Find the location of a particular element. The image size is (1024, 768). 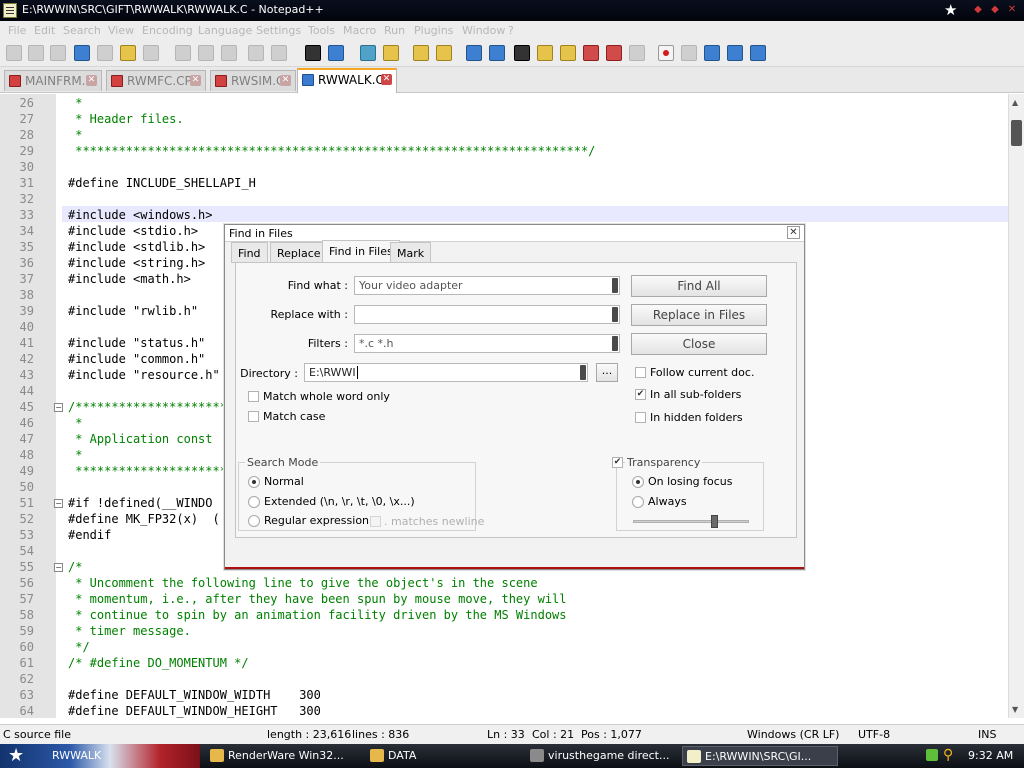

folder-workspace-icon is located at coordinates (614, 53).